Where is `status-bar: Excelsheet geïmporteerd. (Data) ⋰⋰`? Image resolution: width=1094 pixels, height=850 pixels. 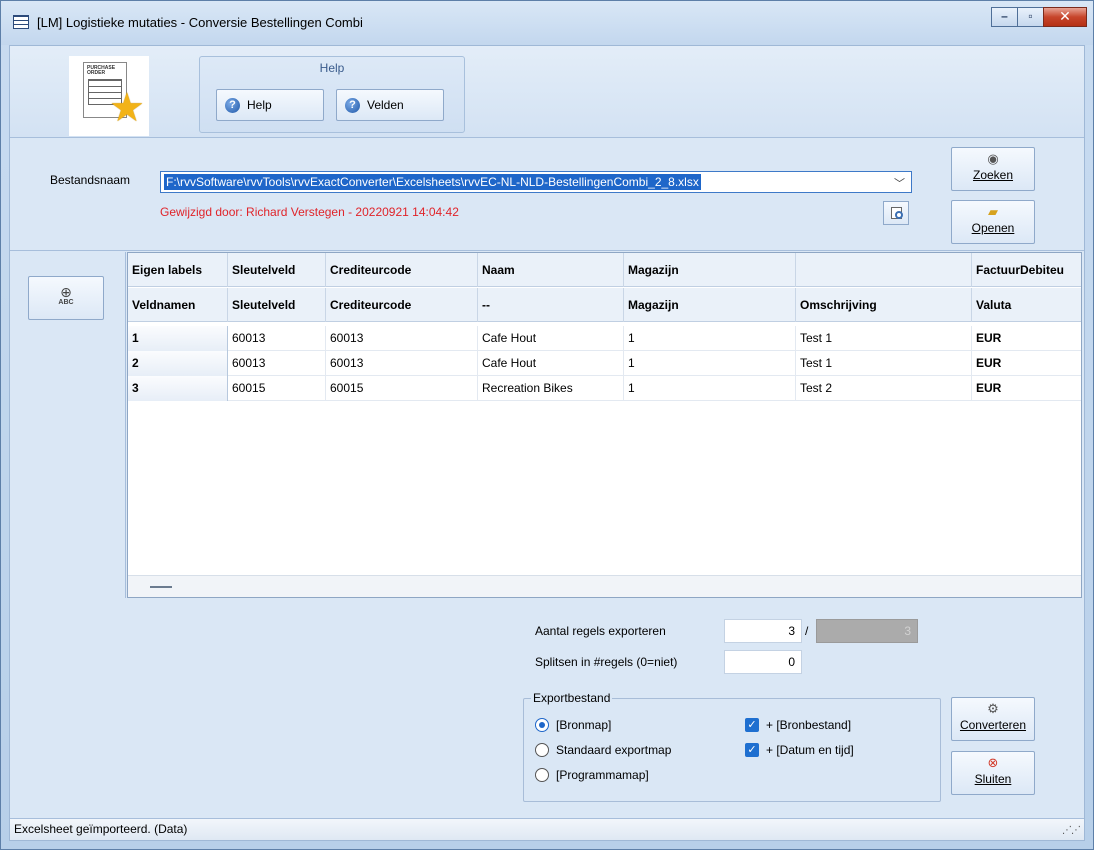
status-bar: Excelsheet geïmporteerd. (Data) ⋰⋰ is located at coordinates (547, 829).